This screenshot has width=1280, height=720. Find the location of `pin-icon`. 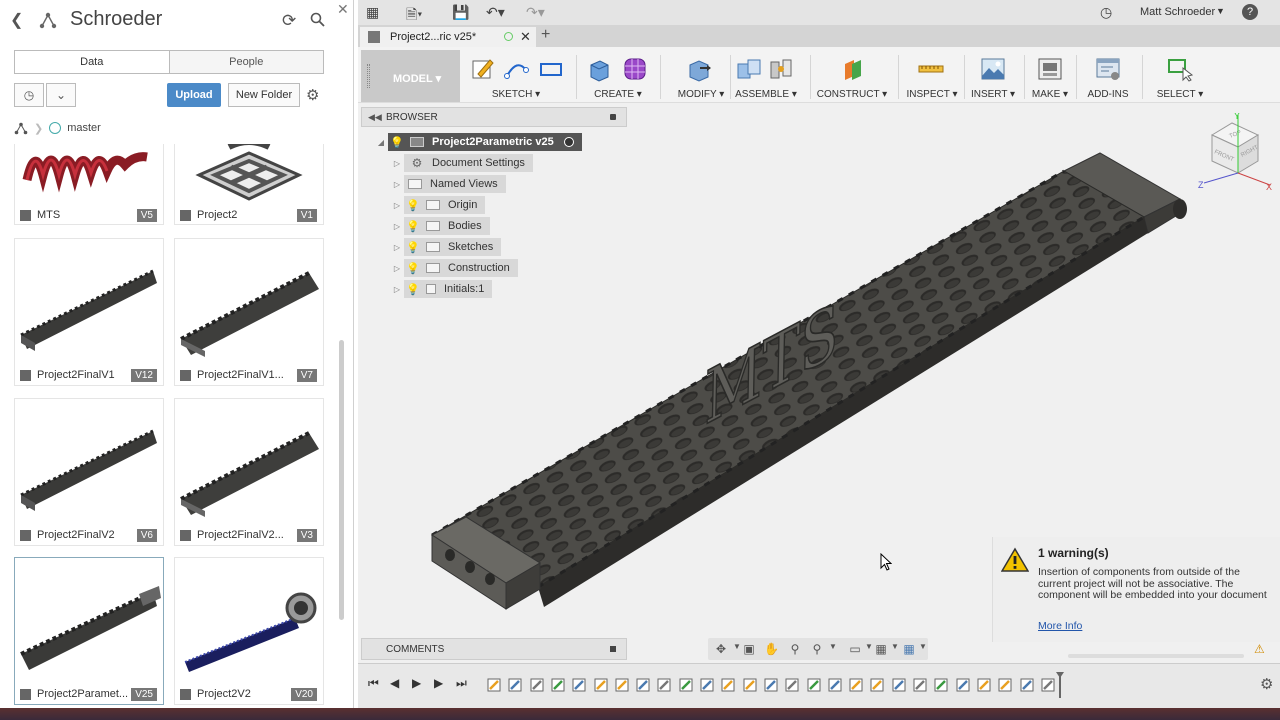

pin-icon is located at coordinates (613, 117).